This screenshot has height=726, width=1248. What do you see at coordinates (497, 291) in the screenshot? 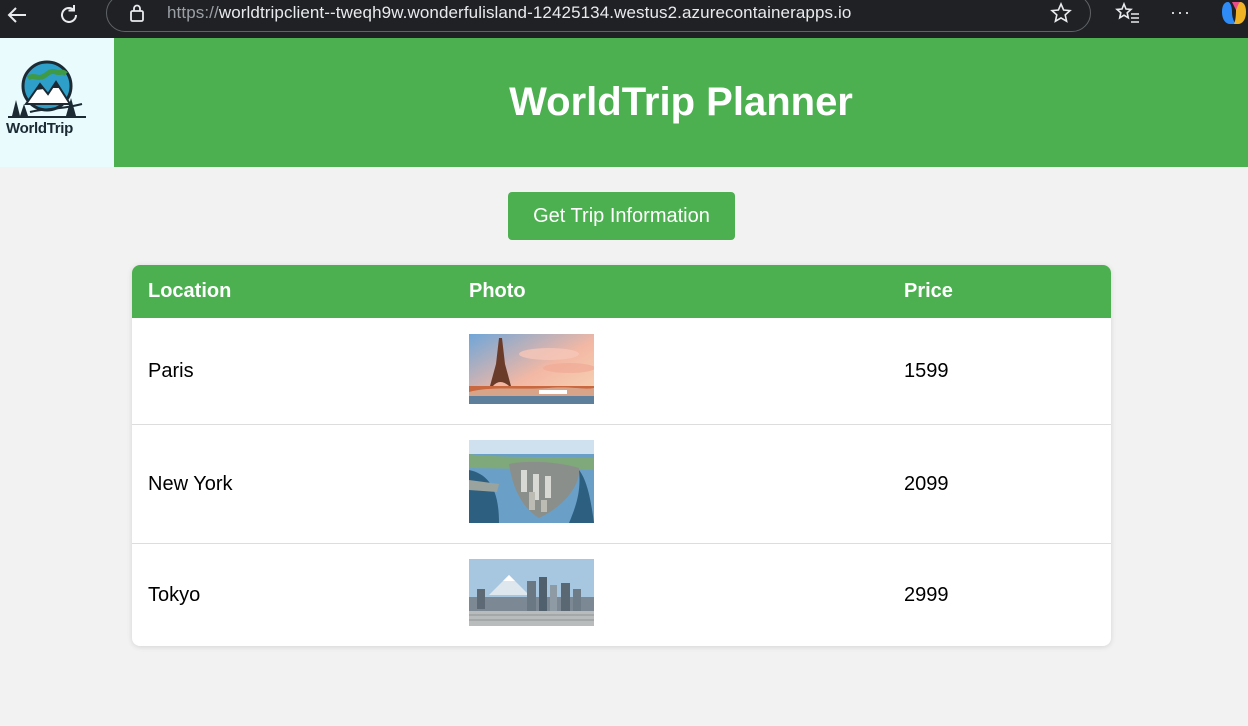
I see `column-header-photo: Photo` at bounding box center [497, 291].